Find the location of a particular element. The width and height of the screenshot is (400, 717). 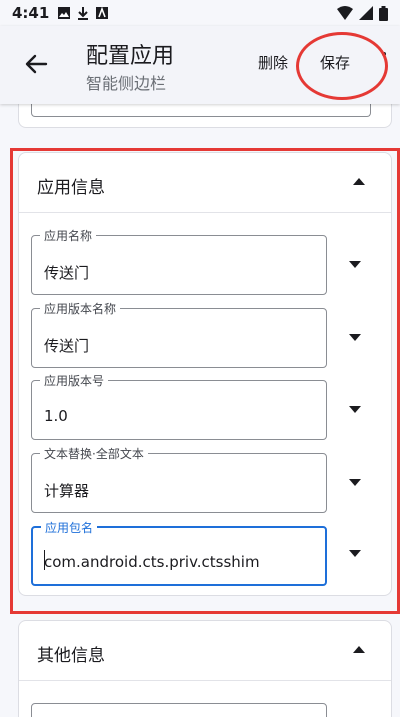

other-info-header: 其他信息 is located at coordinates (205, 651).